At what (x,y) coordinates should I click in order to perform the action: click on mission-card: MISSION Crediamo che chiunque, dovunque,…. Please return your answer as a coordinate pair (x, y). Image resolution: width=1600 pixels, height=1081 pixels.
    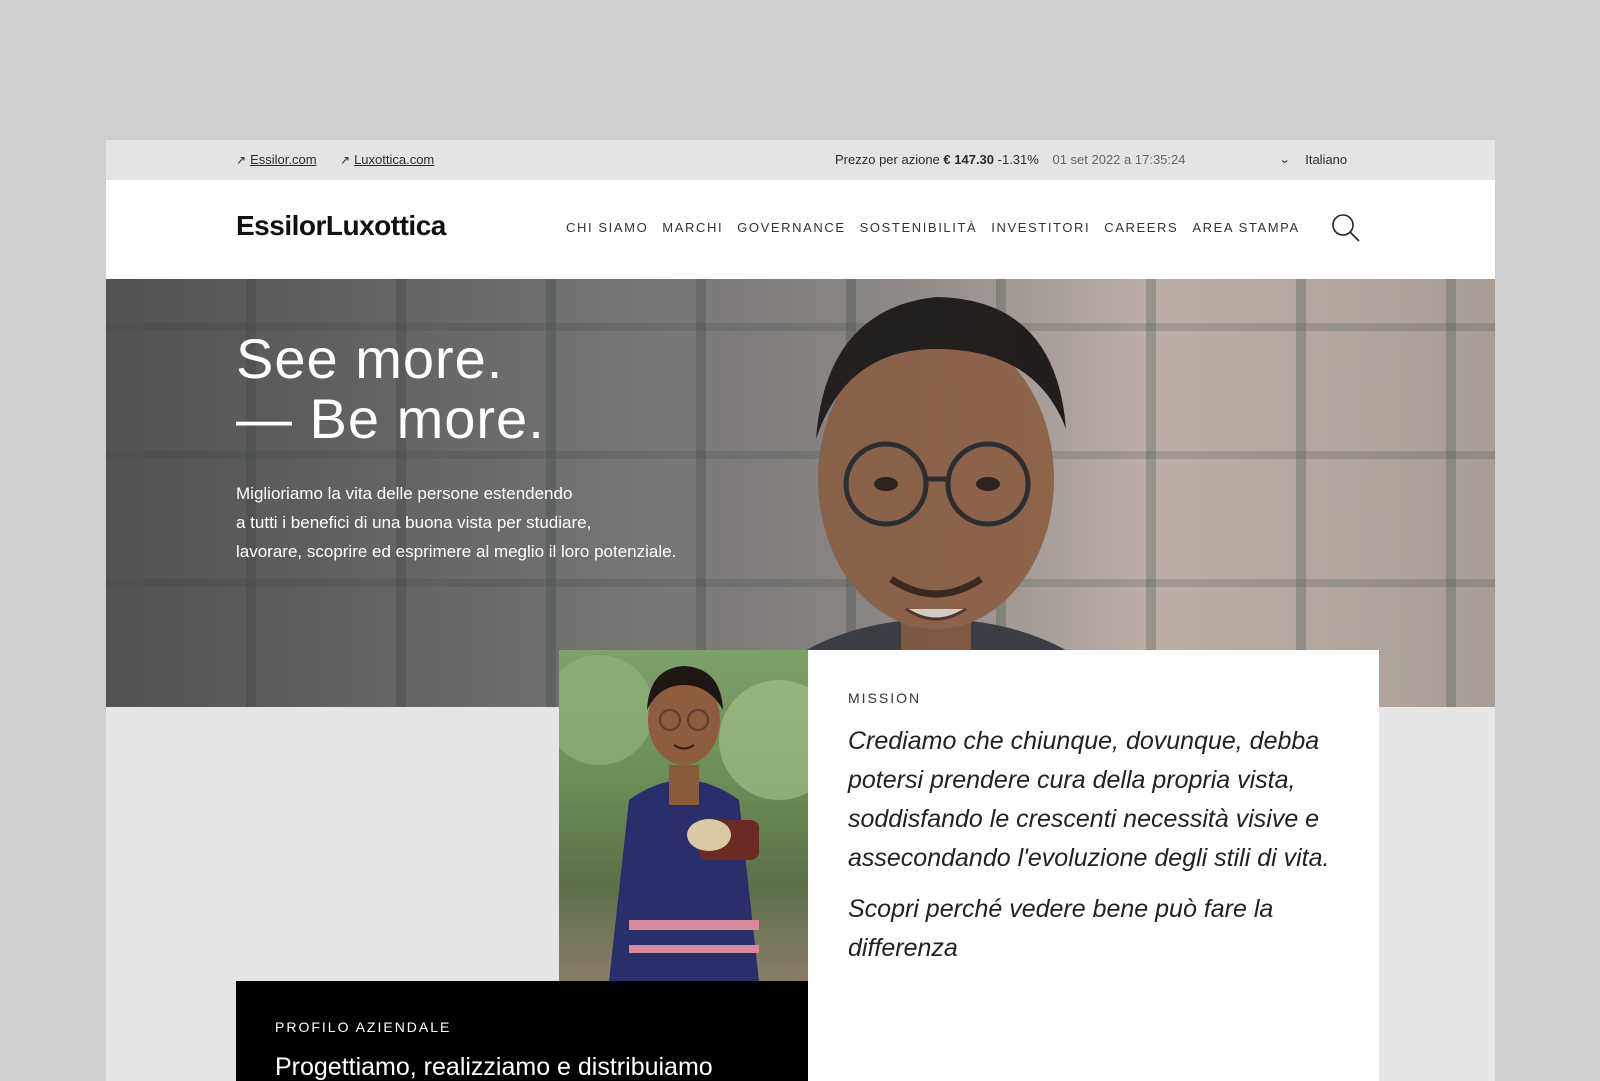
    Looking at the image, I should click on (1093, 865).